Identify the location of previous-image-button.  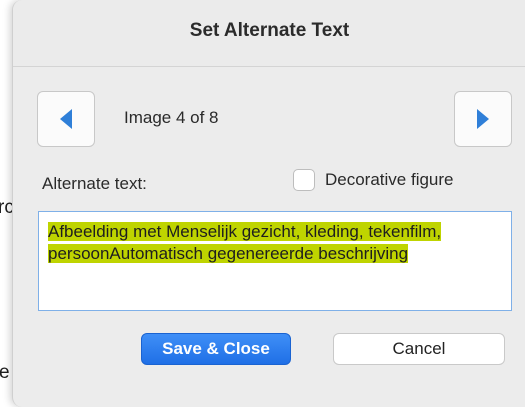
(66, 119).